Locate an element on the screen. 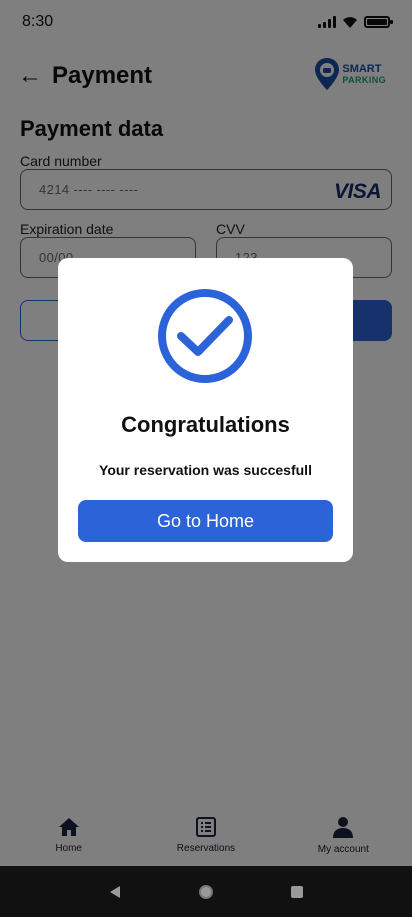 Image resolution: width=412 pixels, height=917 pixels. go-to-home-button: Go to Home is located at coordinates (205, 521).